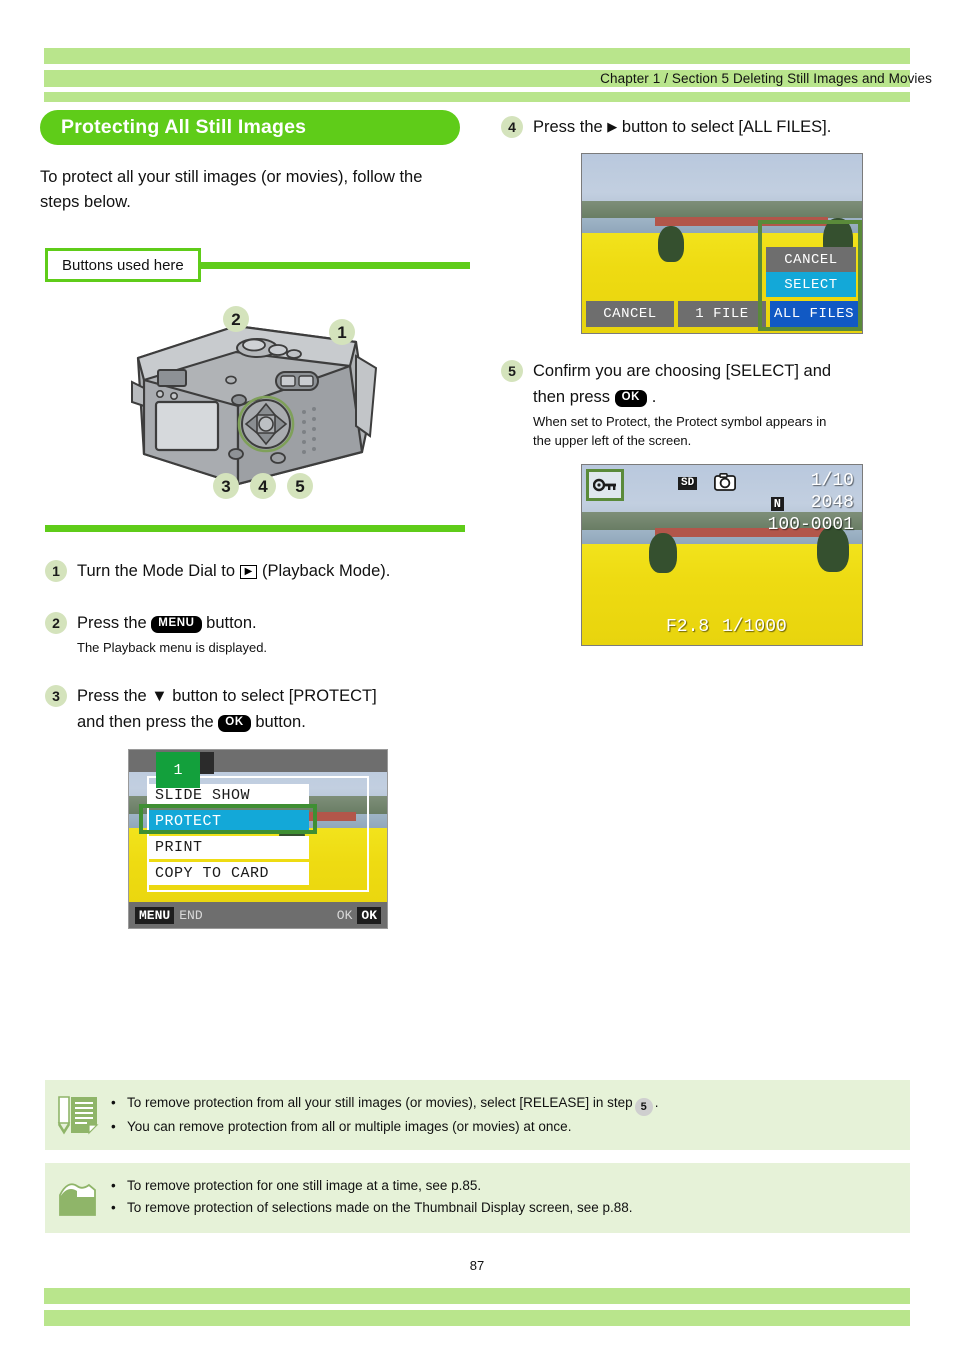 This screenshot has height=1351, width=954. Describe the element at coordinates (326, 571) in the screenshot. I see `step-1-text-after: (Playback Mode).` at that location.